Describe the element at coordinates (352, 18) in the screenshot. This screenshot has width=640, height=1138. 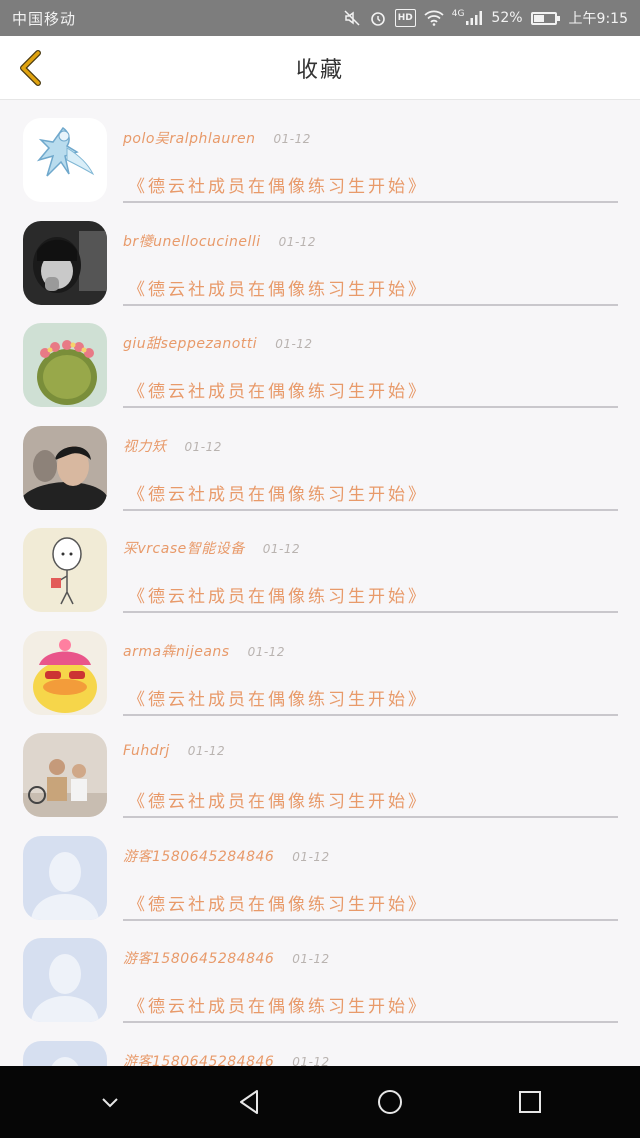
I see `mute-icon` at that location.